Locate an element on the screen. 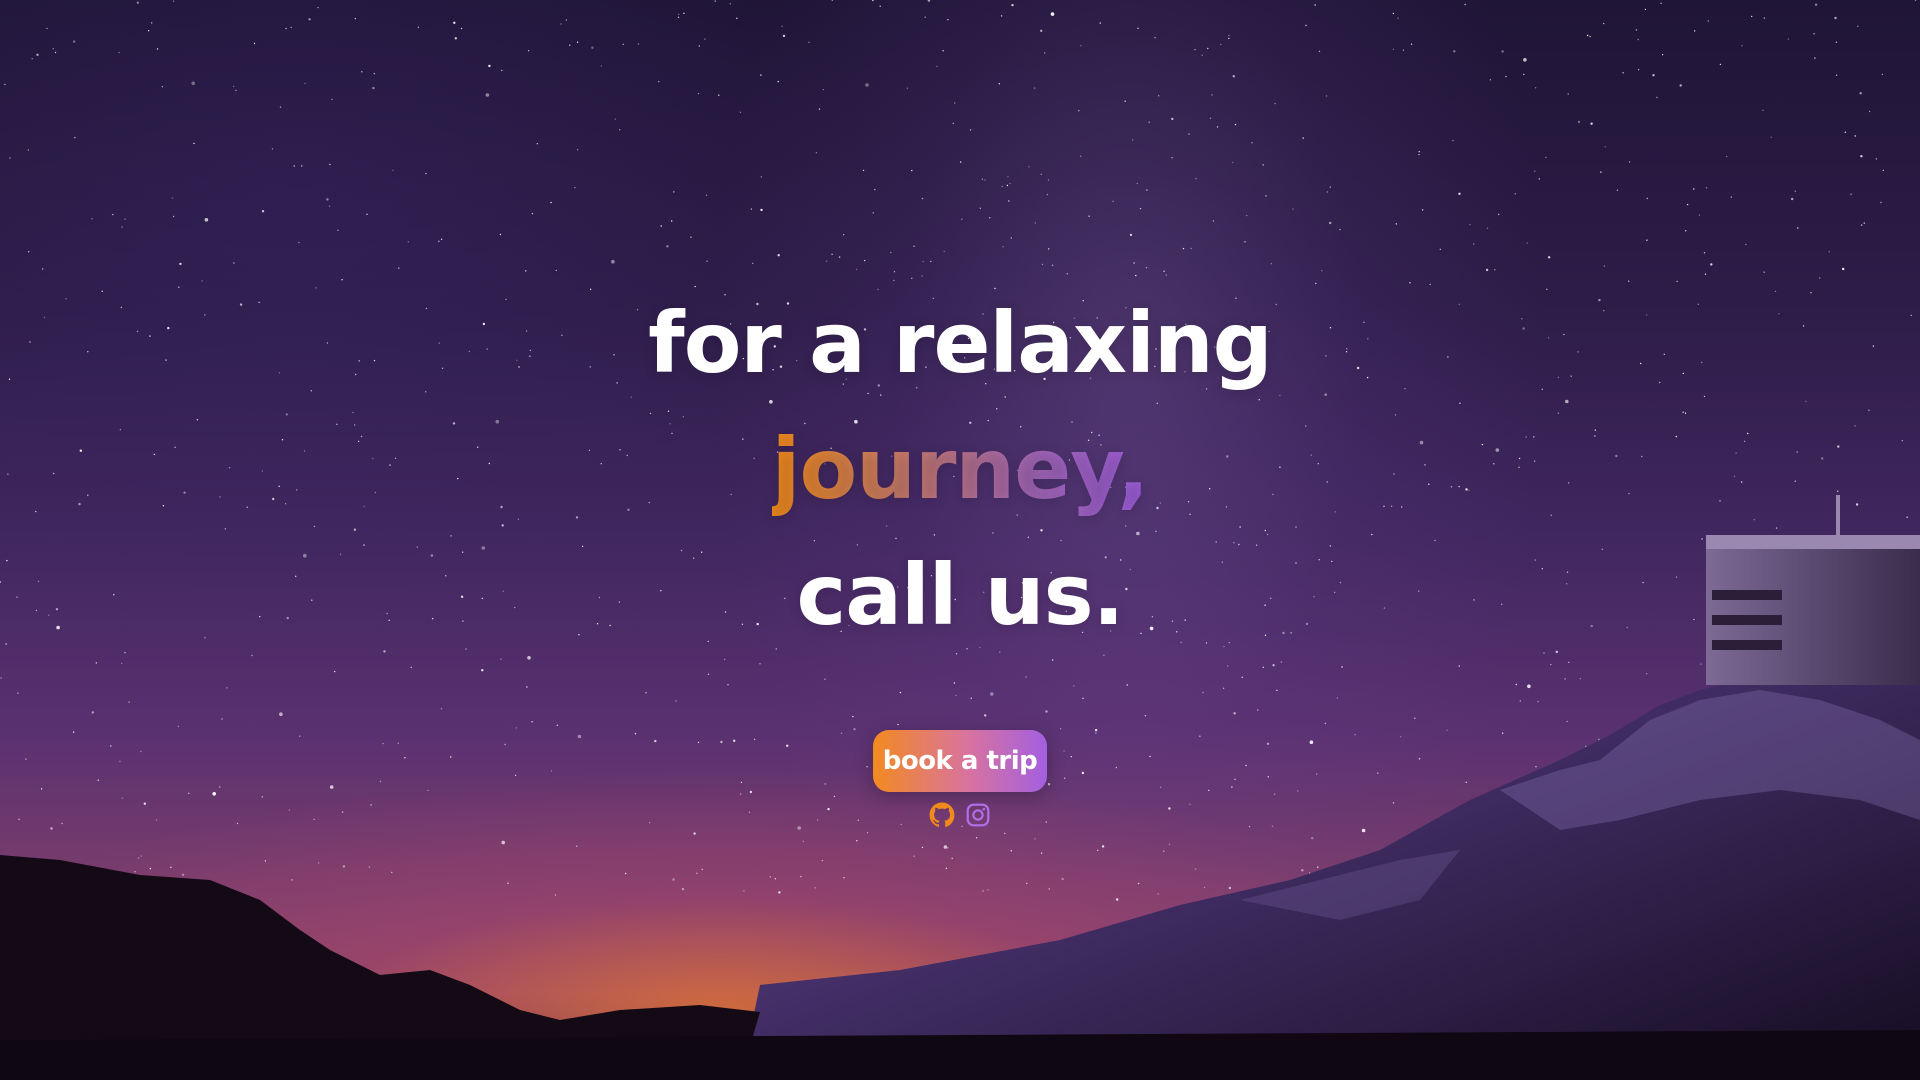  github-icon is located at coordinates (942, 814).